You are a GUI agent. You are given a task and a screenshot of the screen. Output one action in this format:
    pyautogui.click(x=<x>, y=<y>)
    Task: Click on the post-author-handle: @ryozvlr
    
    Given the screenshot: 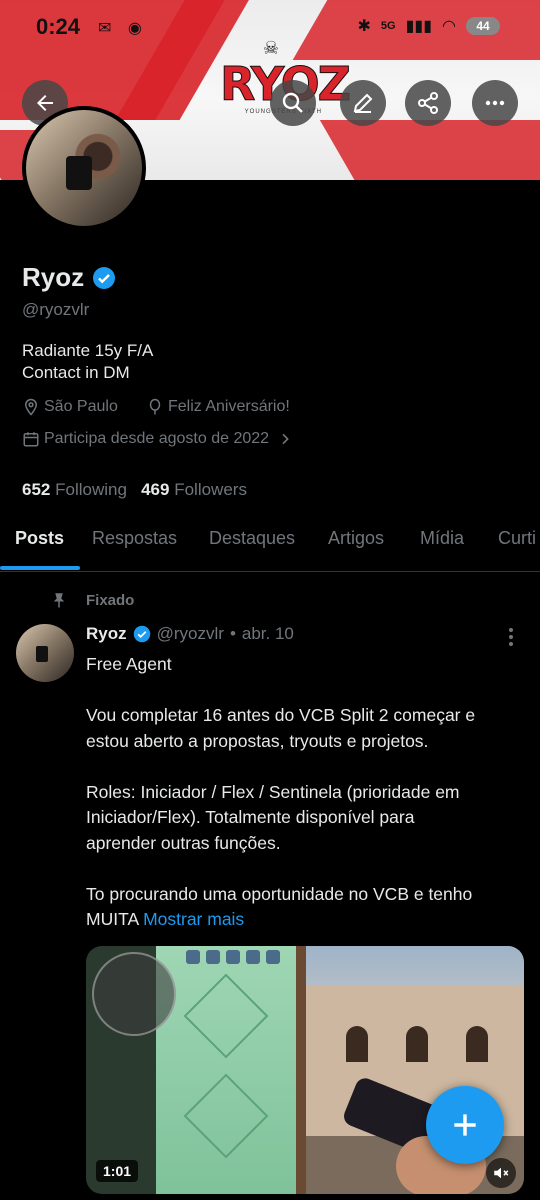 What is the action you would take?
    pyautogui.click(x=190, y=633)
    